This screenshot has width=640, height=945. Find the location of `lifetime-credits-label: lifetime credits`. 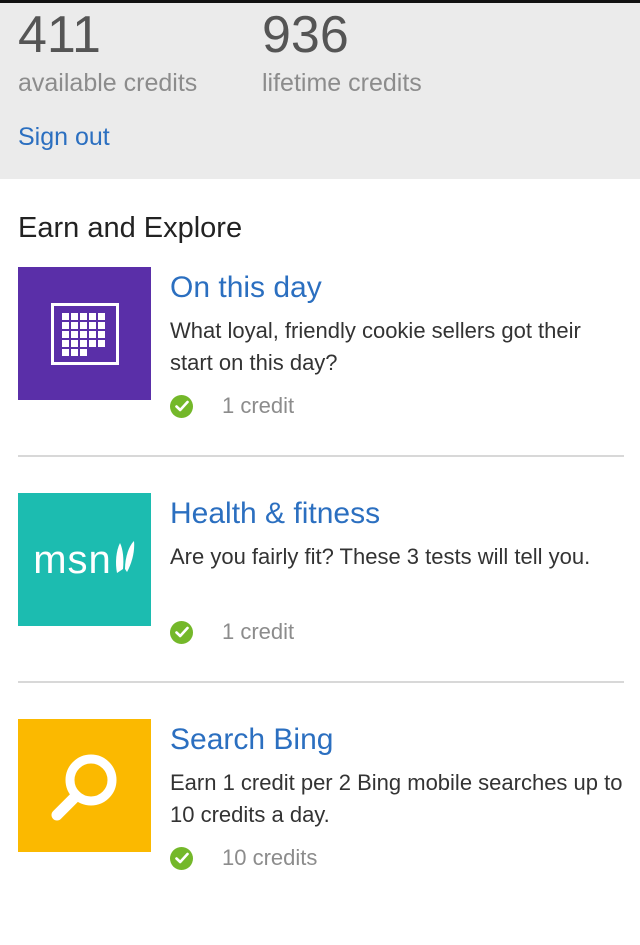

lifetime-credits-label: lifetime credits is located at coordinates (342, 83).